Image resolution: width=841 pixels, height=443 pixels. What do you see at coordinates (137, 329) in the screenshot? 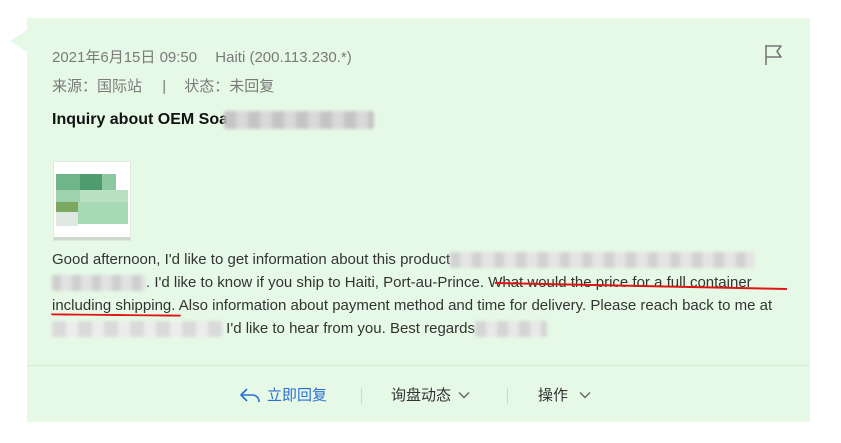
I see `redacted-contact-email` at bounding box center [137, 329].